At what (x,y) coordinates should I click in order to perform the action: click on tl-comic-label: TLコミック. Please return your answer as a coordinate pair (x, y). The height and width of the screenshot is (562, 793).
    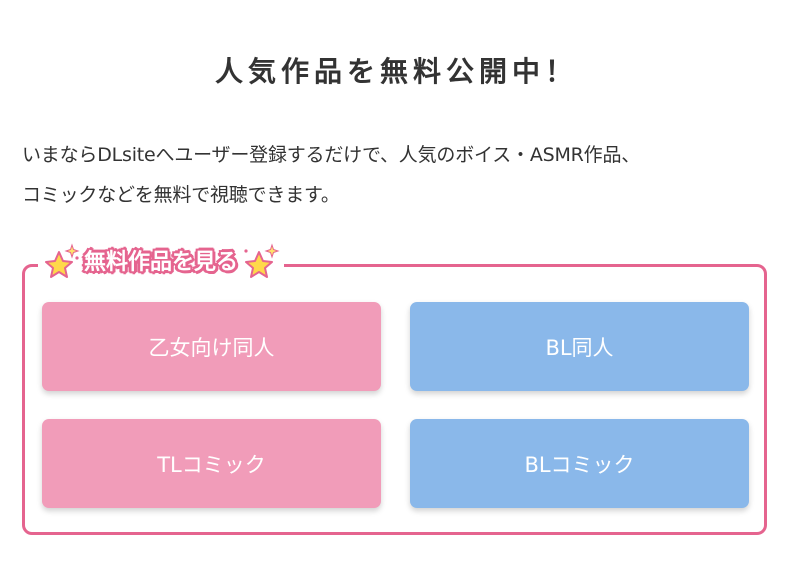
    Looking at the image, I should click on (211, 464).